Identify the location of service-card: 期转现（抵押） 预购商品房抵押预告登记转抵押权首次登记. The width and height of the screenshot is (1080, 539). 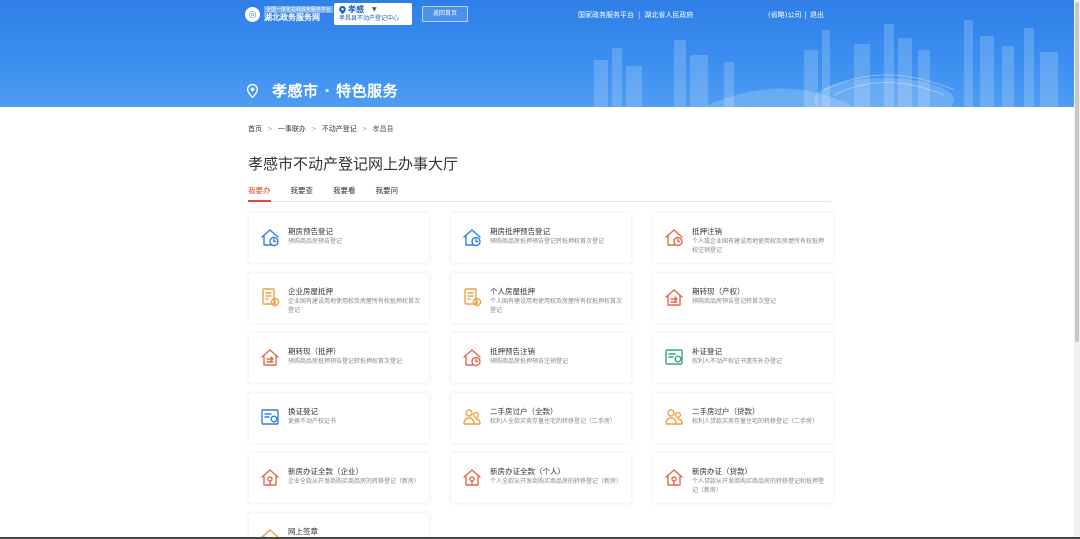
(339, 358).